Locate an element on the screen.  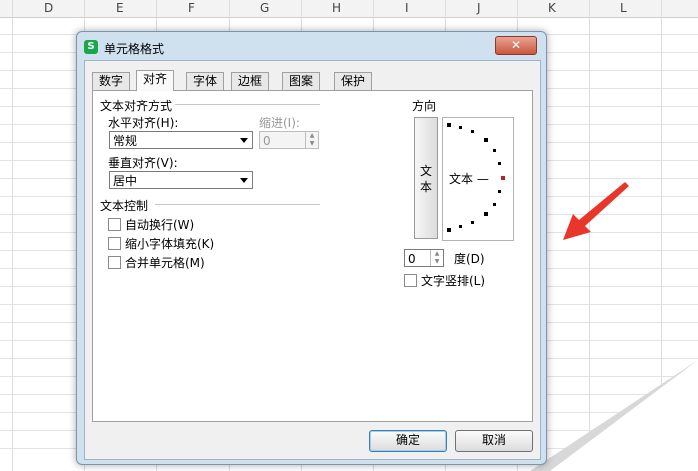
tab-pattern: 图案 is located at coordinates (301, 81).